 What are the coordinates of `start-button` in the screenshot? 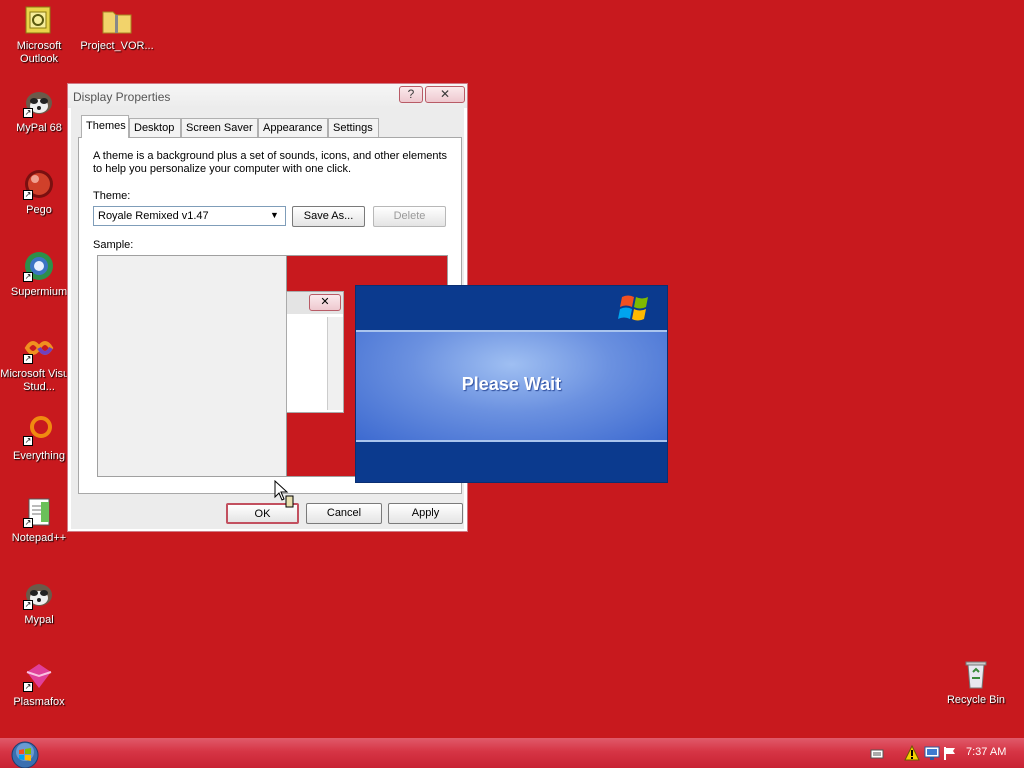 It's located at (25, 754).